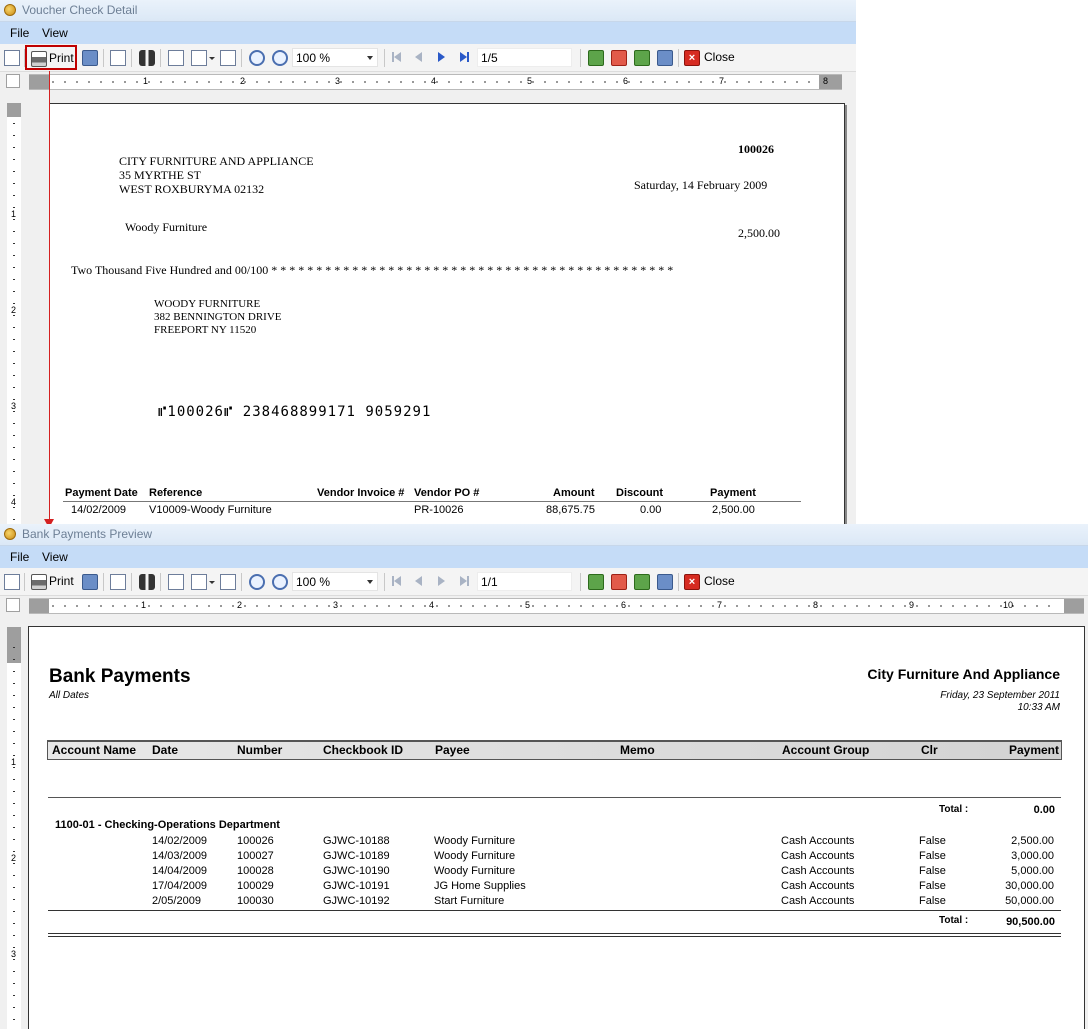 This screenshot has width=1088, height=1029. I want to click on address-line: WOODY FURNITURE, so click(207, 304).